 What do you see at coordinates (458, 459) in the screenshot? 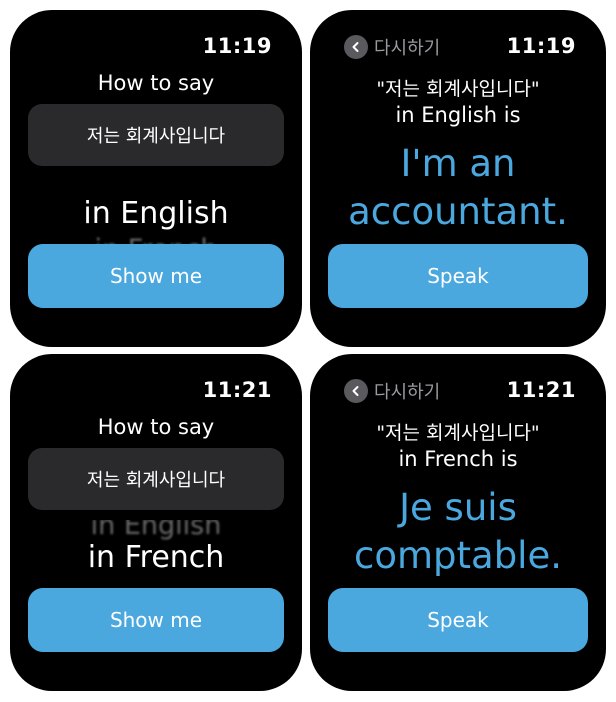
I see `target-language-line: in French is` at bounding box center [458, 459].